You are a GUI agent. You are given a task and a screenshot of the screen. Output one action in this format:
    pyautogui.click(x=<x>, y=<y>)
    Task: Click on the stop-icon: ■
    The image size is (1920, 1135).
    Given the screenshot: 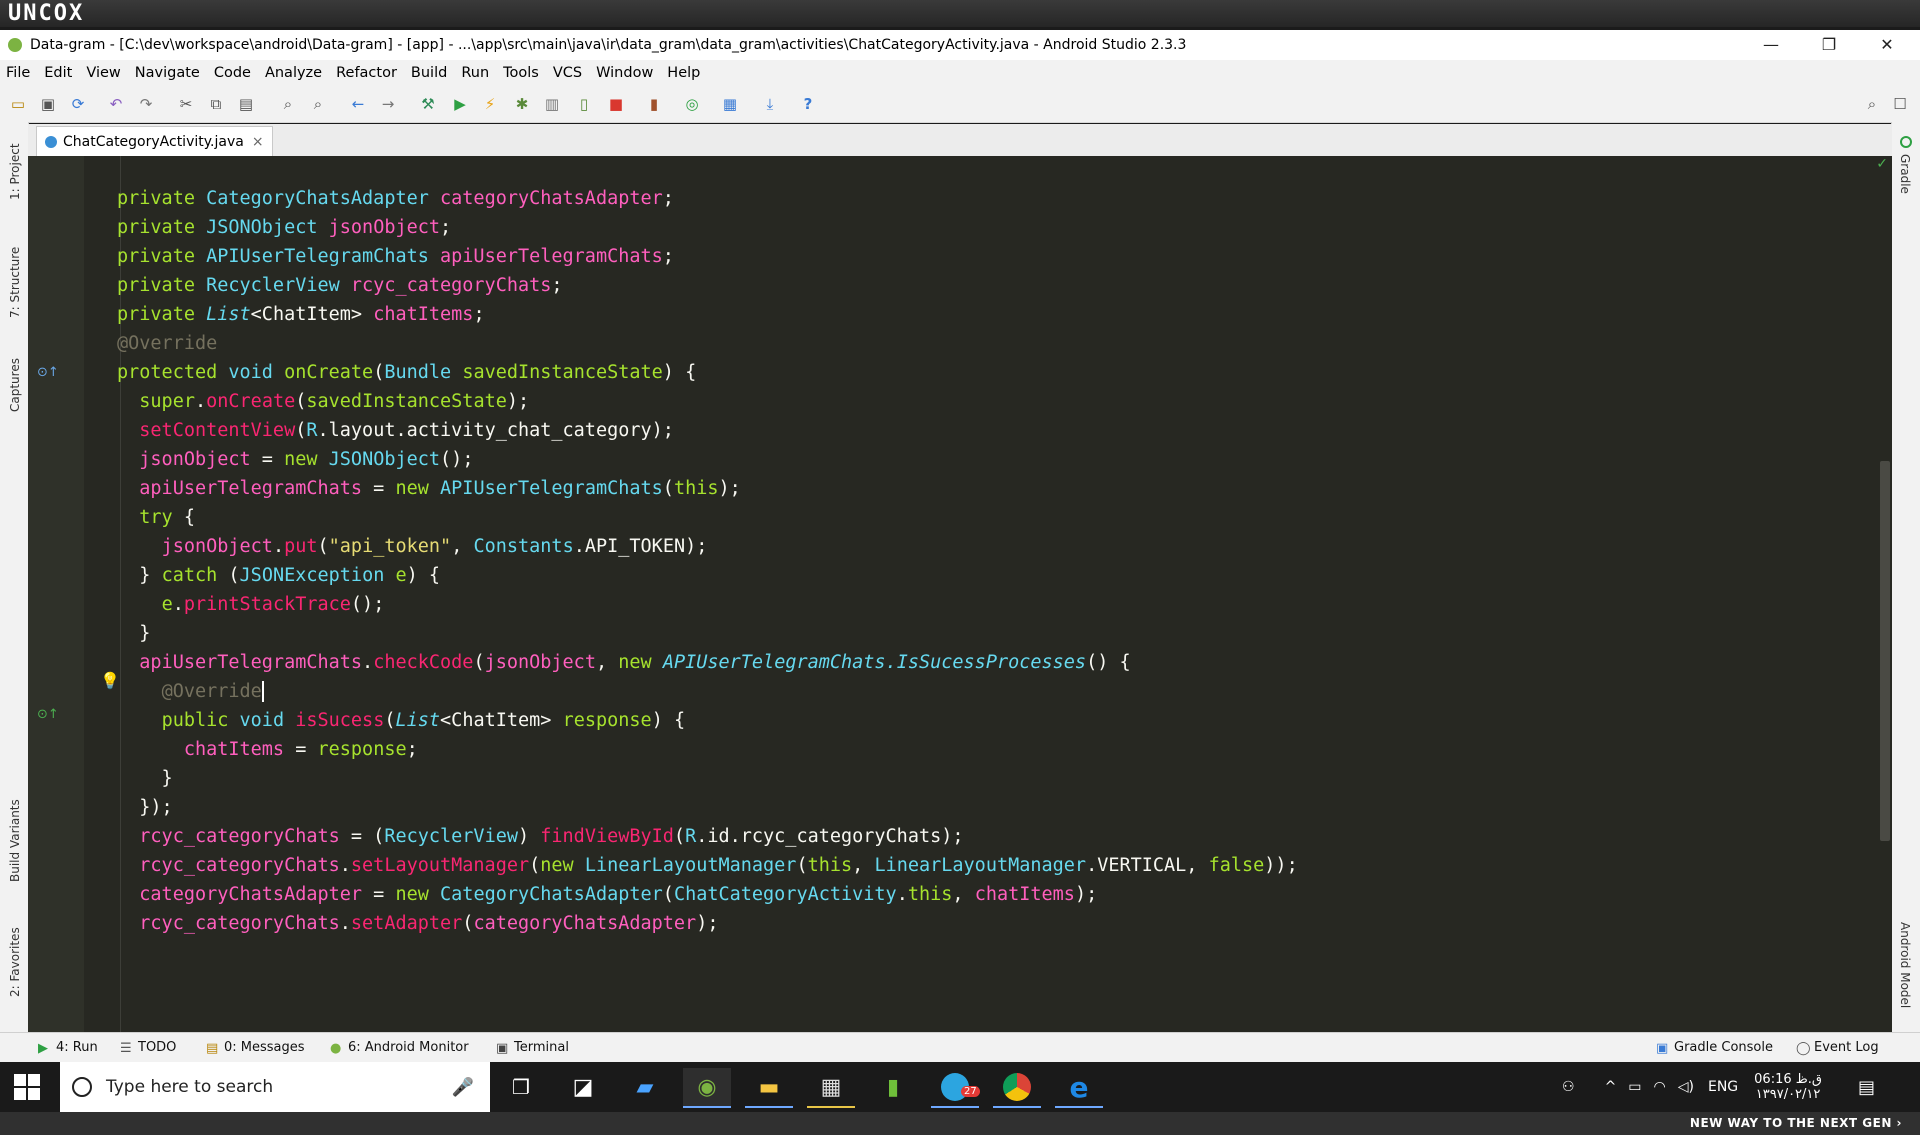 What is the action you would take?
    pyautogui.click(x=616, y=104)
    